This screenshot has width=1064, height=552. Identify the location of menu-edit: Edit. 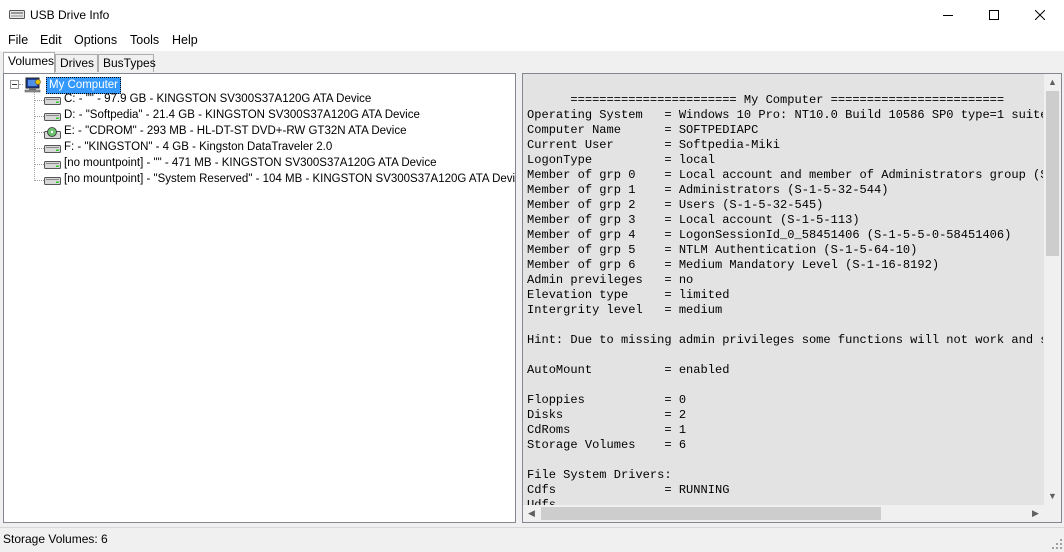
(51, 40).